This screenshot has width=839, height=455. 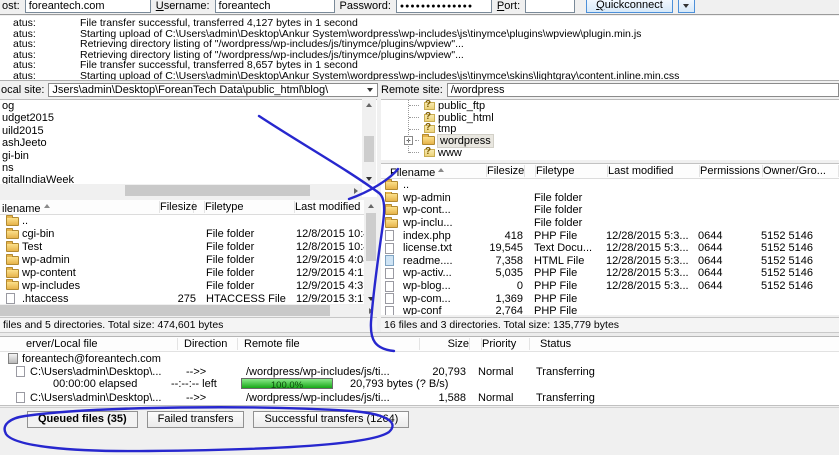 I want to click on quickconnect-button: Quickconnect, so click(x=629, y=6).